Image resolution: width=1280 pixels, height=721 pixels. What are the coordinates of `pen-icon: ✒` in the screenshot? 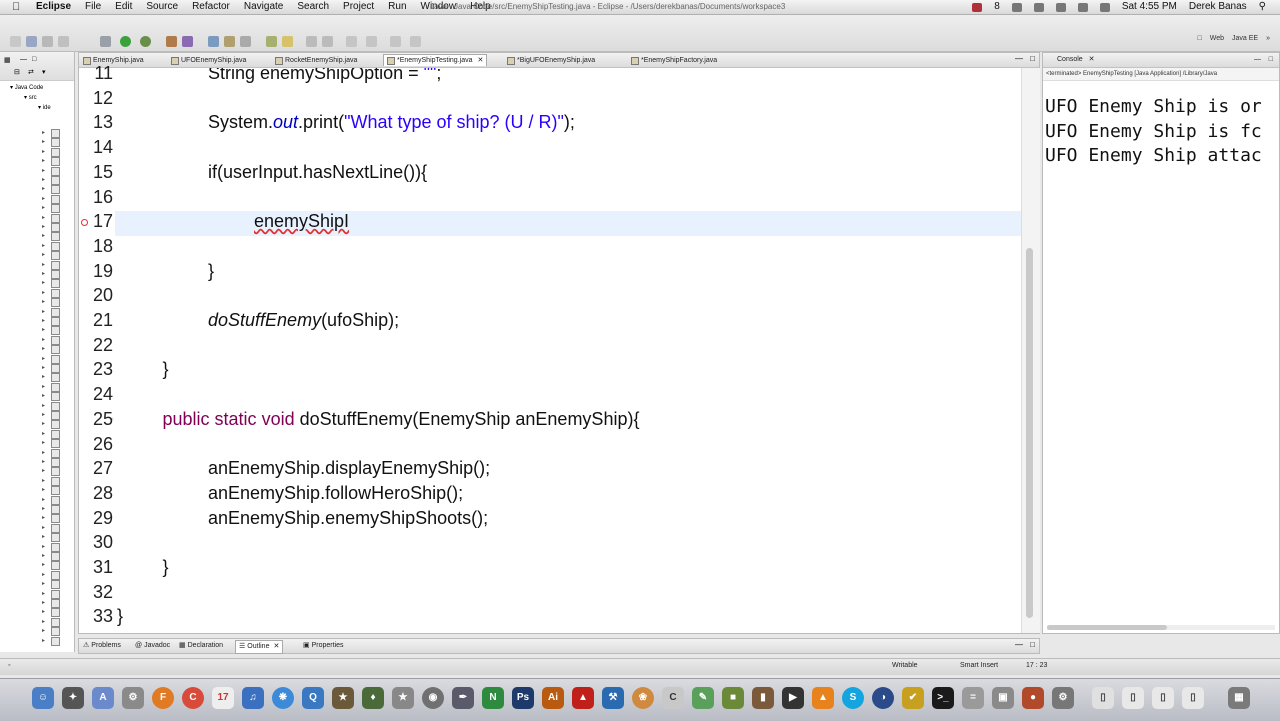 It's located at (463, 698).